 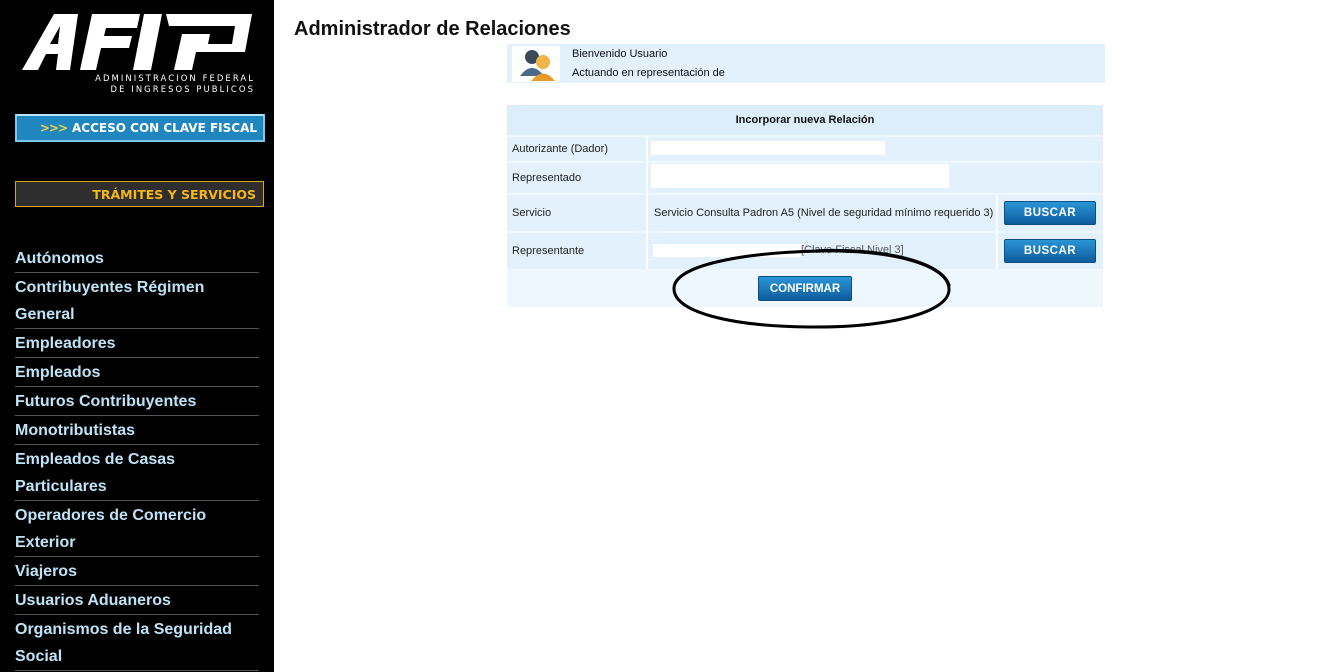 I want to click on nav-item-aduaneros: Usuarios Aduaneros, so click(x=137, y=600).